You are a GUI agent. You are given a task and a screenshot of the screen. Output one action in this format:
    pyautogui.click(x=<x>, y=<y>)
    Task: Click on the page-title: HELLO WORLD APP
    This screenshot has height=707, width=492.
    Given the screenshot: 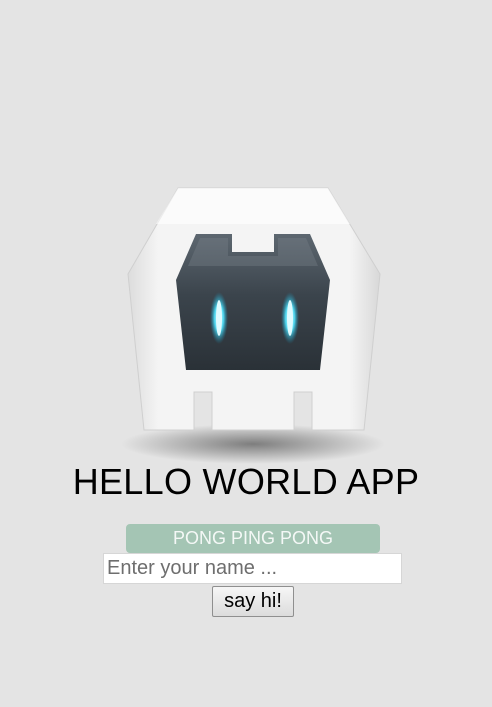 What is the action you would take?
    pyautogui.click(x=246, y=481)
    